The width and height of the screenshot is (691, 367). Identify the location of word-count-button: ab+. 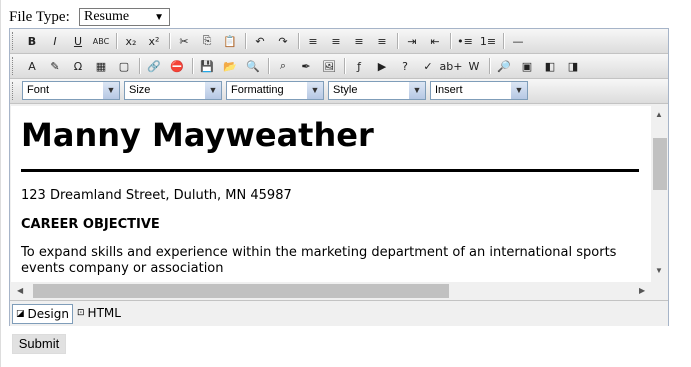
(451, 66).